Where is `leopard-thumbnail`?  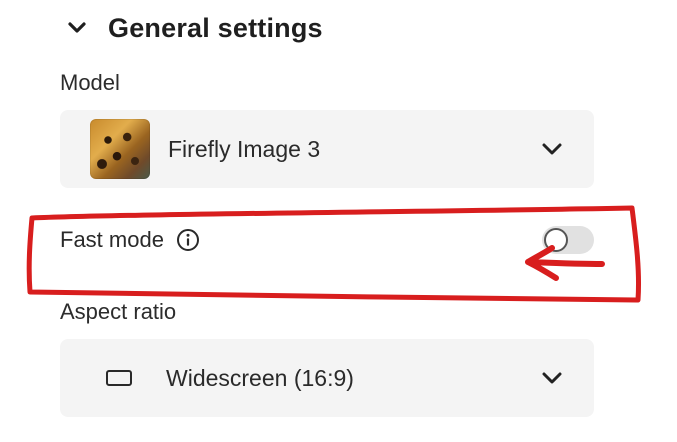
leopard-thumbnail is located at coordinates (120, 149).